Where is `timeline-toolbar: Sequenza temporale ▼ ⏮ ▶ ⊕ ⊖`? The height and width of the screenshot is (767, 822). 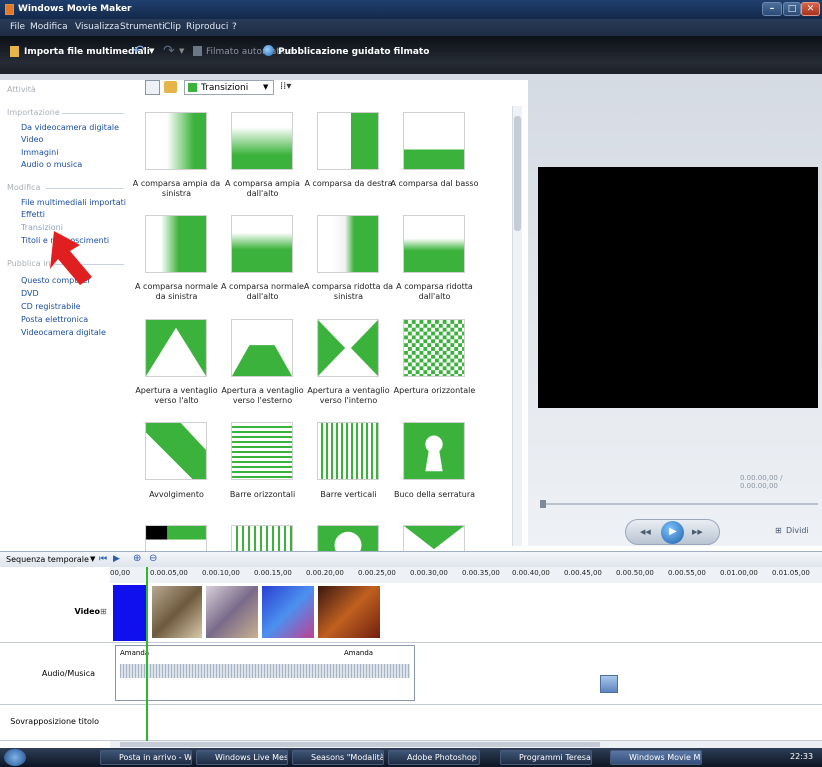 timeline-toolbar: Sequenza temporale ▼ ⏮ ▶ ⊕ ⊖ is located at coordinates (411, 559).